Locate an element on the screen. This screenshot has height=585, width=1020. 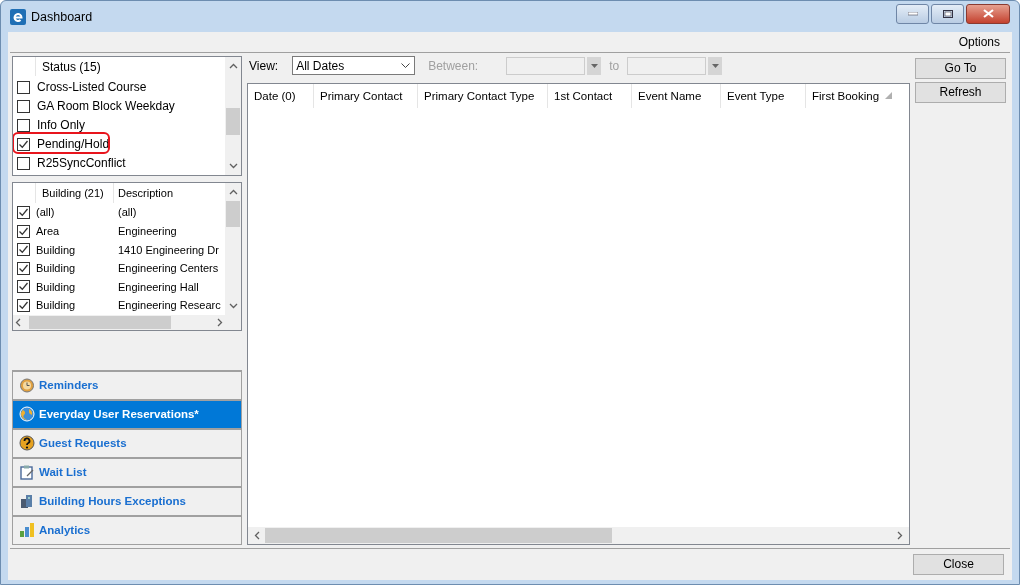
list-cell: Engineering is located at coordinates (145, 231).